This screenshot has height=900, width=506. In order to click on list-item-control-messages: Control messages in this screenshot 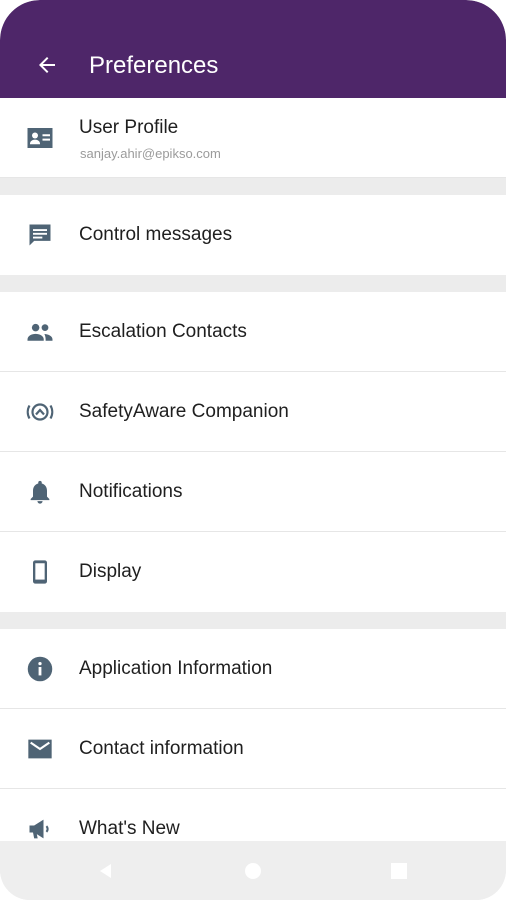, I will do `click(253, 235)`.